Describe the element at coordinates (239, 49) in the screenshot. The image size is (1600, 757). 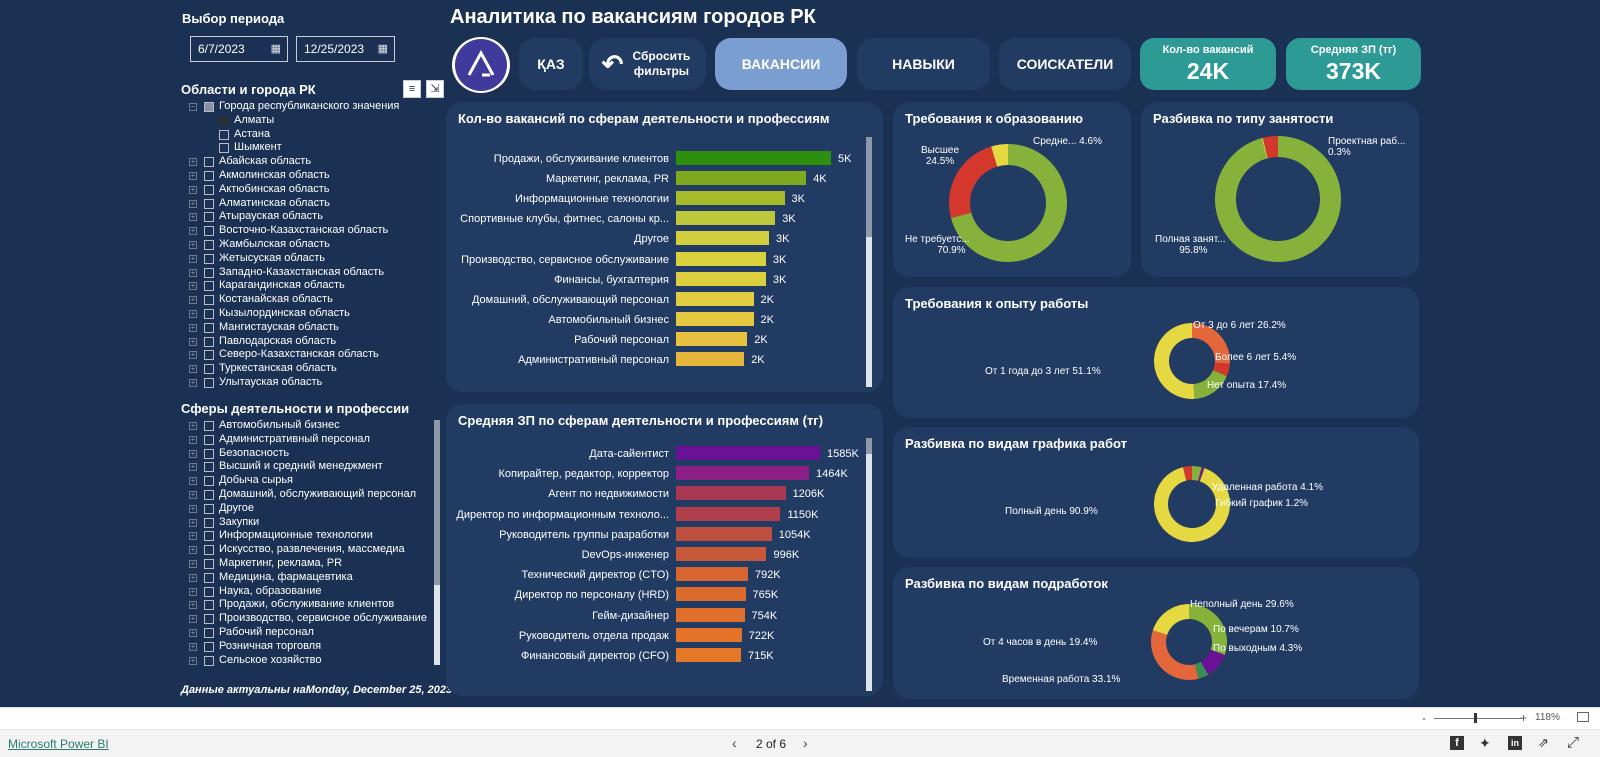
I see `start-date-input: 6/7/2023 ▦` at that location.